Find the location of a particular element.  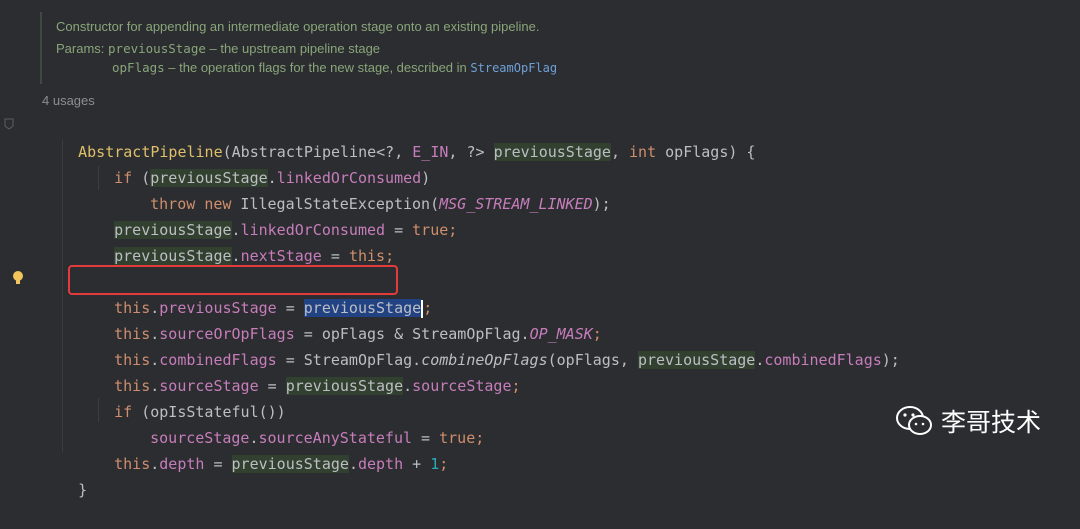

doc-param1-name: previousStage is located at coordinates (157, 48).